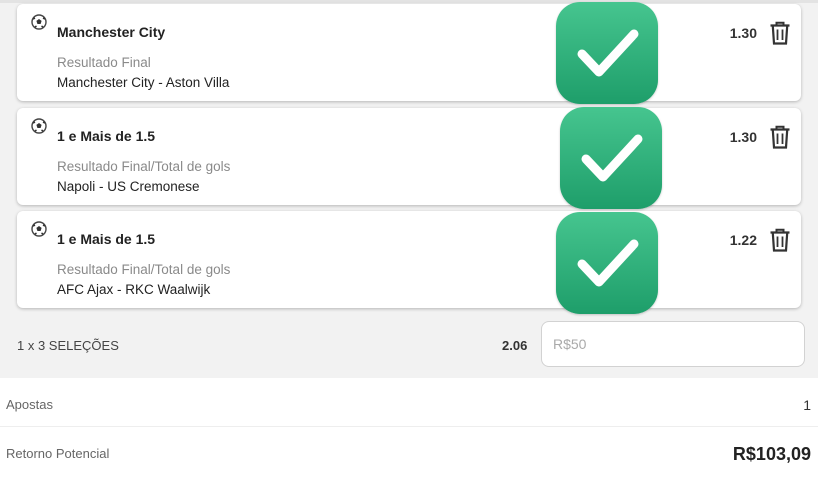 Image resolution: width=818 pixels, height=480 pixels. What do you see at coordinates (409, 1) in the screenshot?
I see `top-divider` at bounding box center [409, 1].